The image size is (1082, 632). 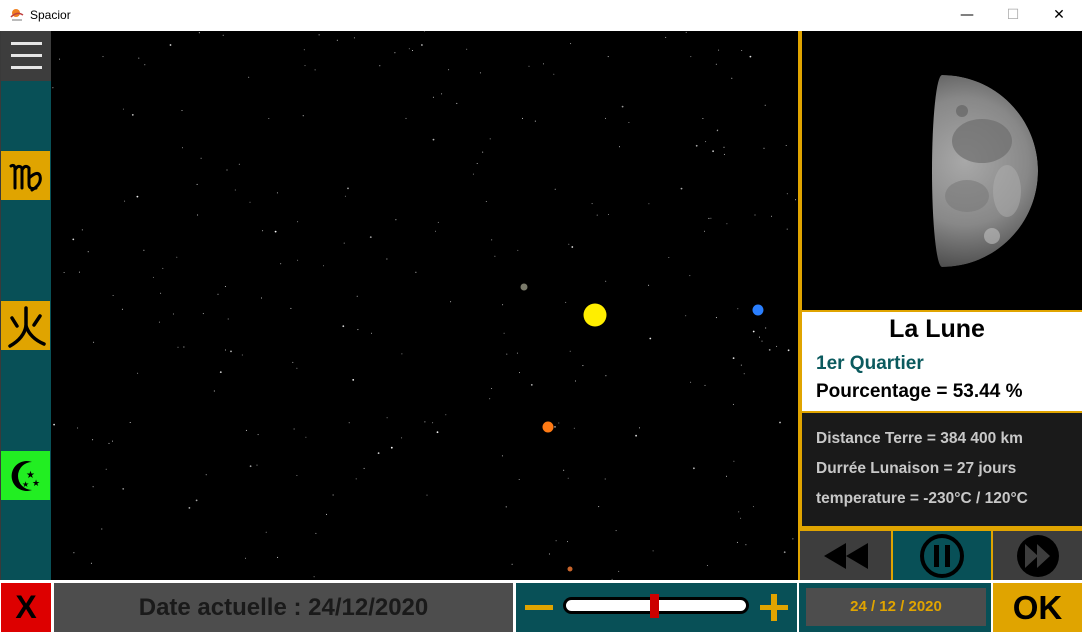 What do you see at coordinates (774, 607) in the screenshot?
I see `speed-increase-button-vertical` at bounding box center [774, 607].